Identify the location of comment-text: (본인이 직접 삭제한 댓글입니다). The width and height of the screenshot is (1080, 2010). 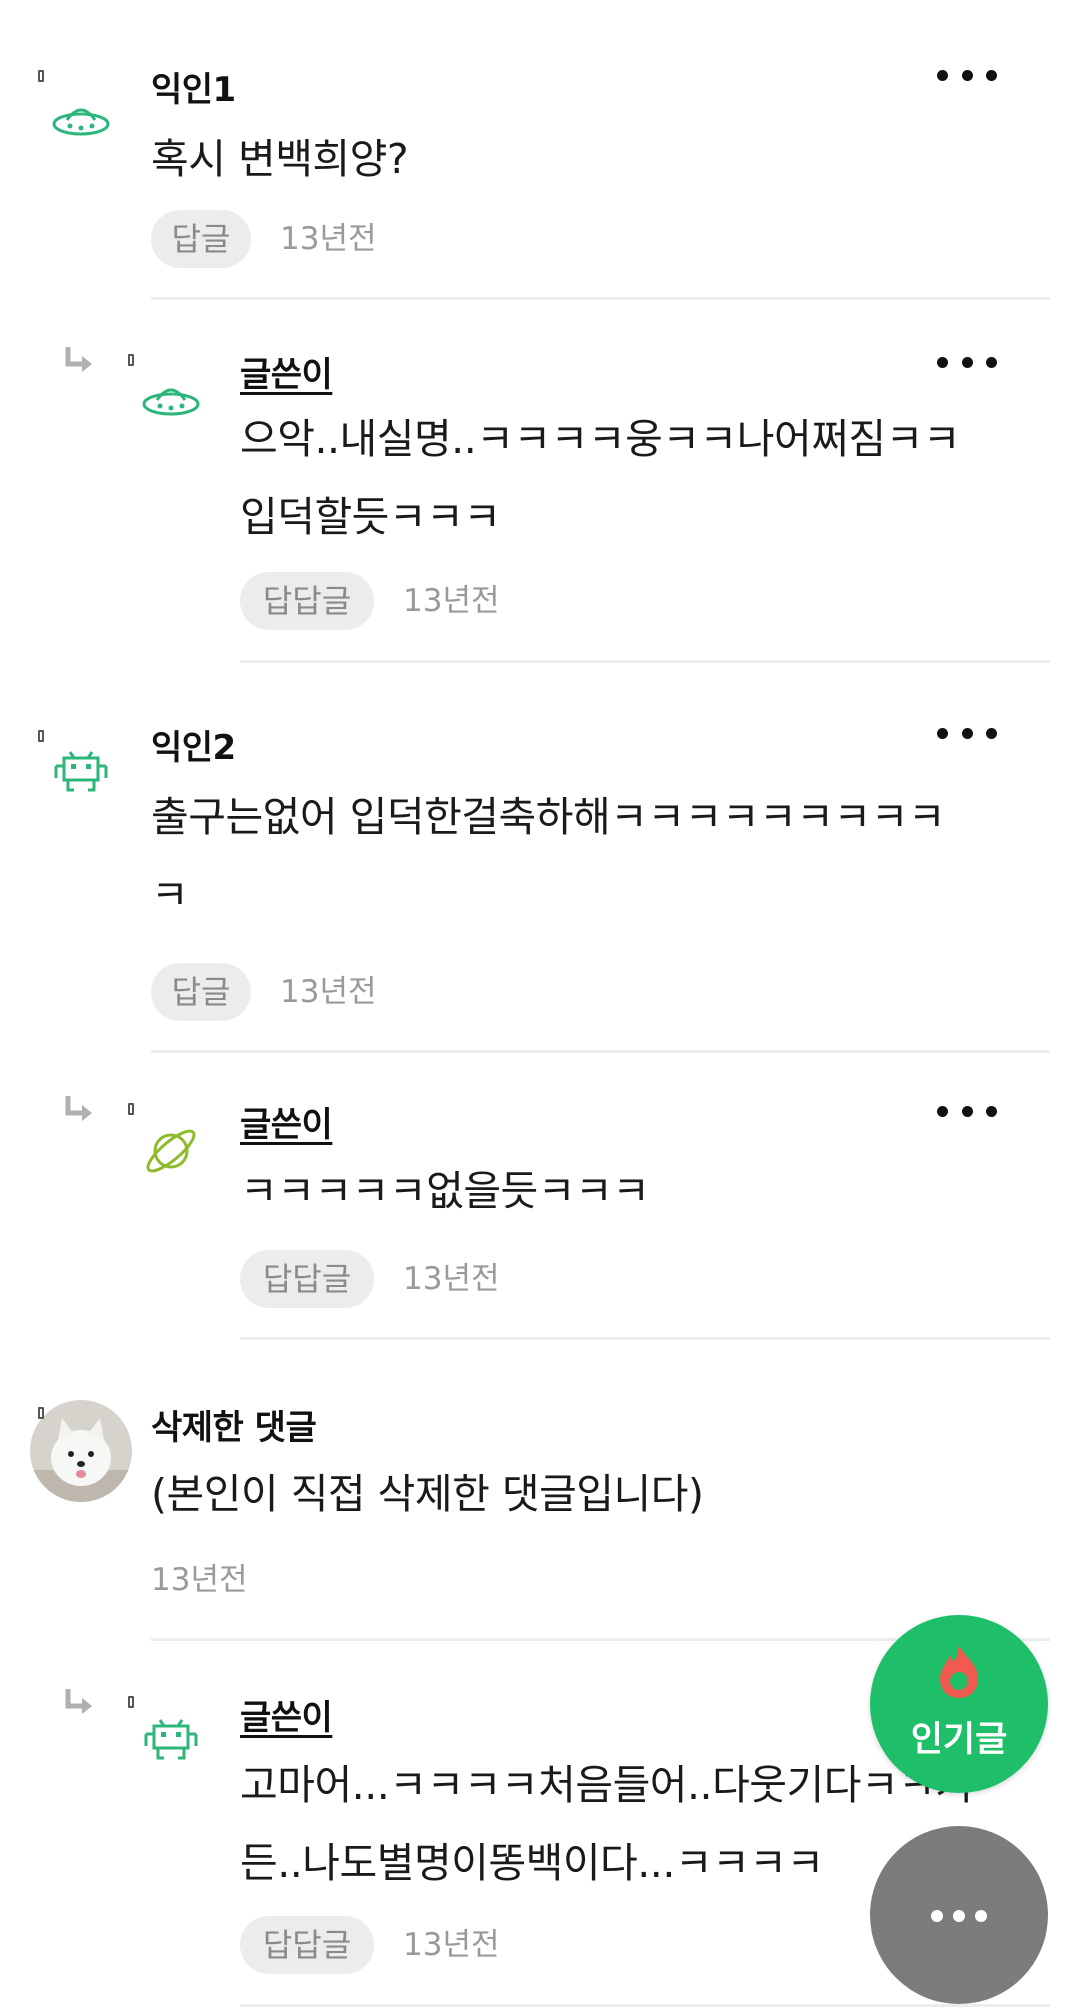
(427, 1494).